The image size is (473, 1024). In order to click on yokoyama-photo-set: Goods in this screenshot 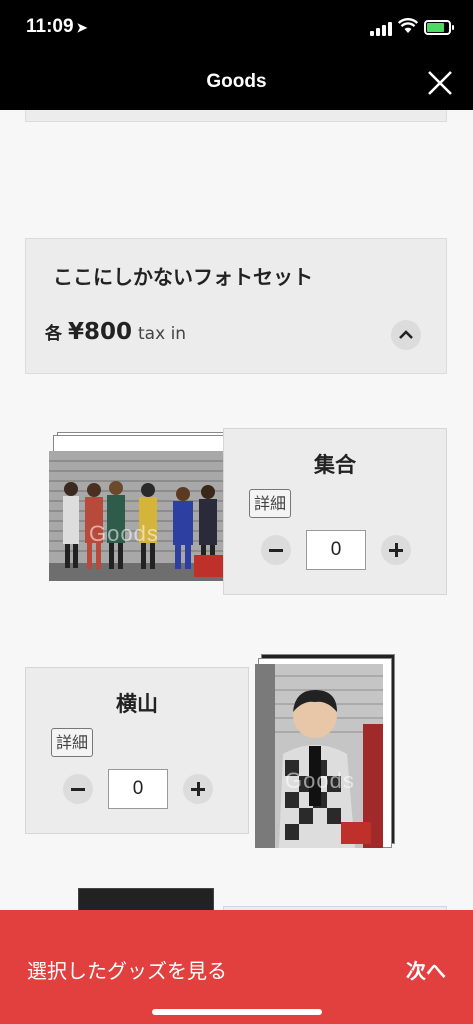, I will do `click(326, 752)`.